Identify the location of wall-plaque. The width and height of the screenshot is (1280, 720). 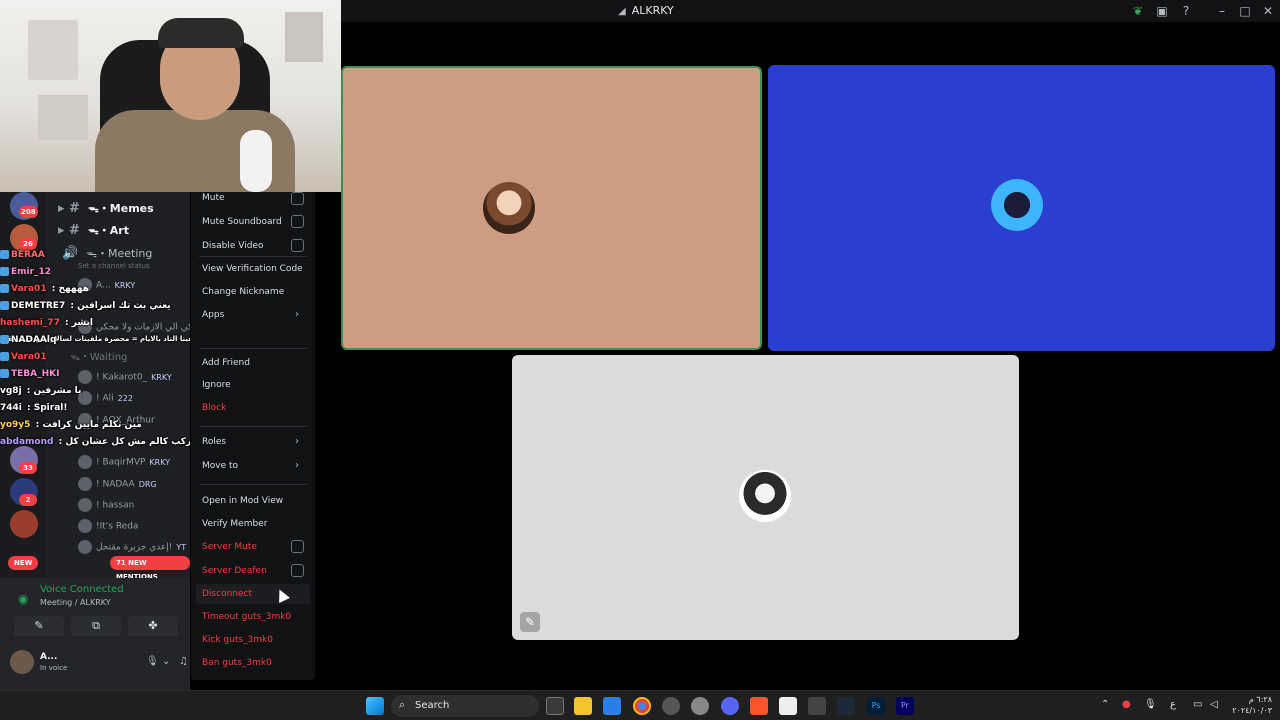
(53, 50).